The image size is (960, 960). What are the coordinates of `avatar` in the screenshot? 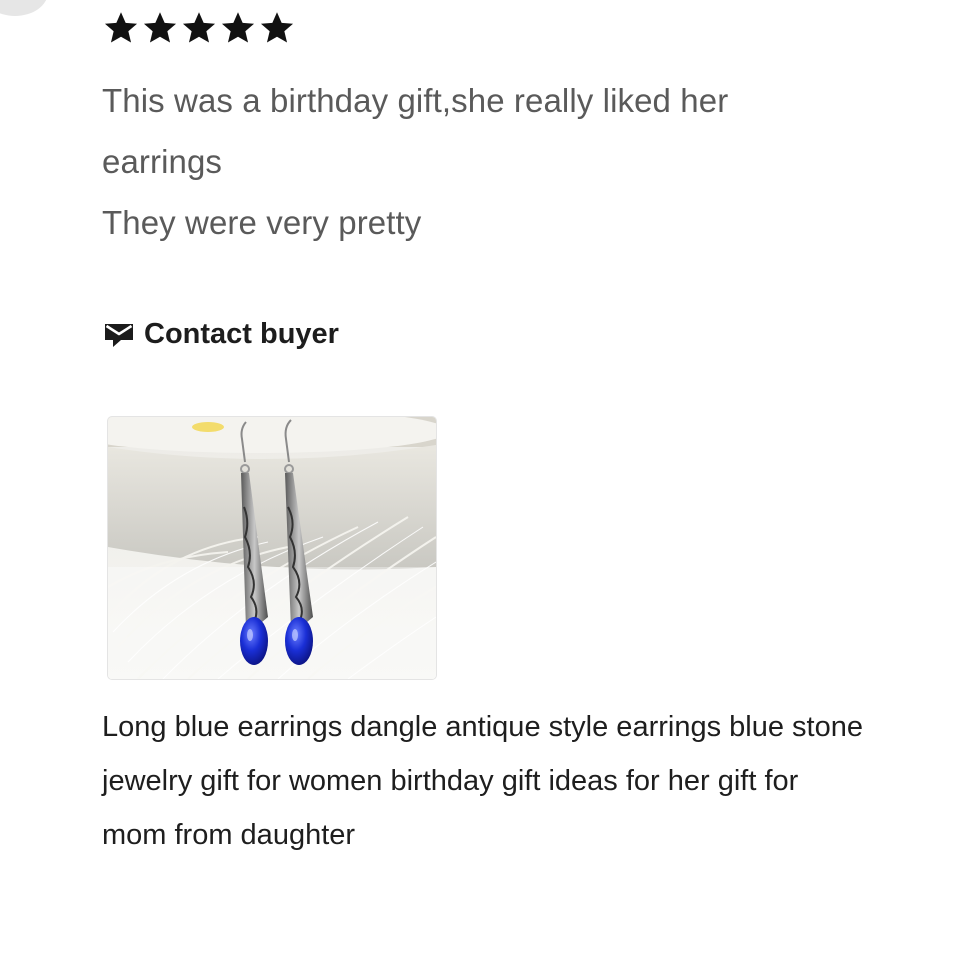 It's located at (24, 8).